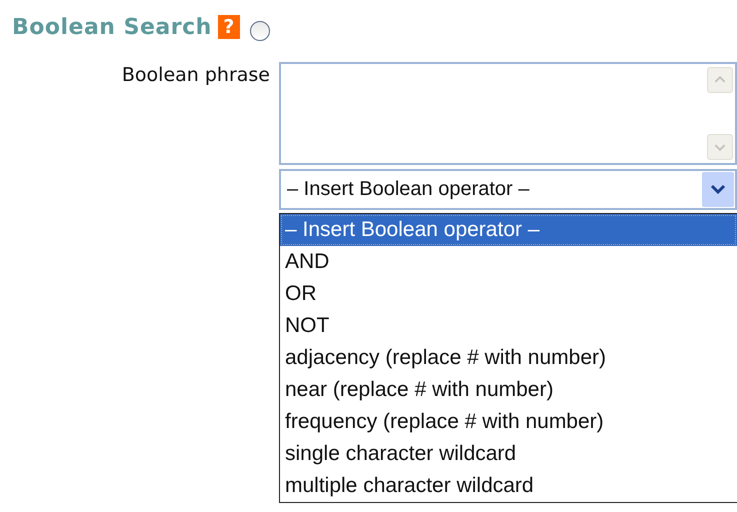 This screenshot has height=512, width=737. What do you see at coordinates (720, 80) in the screenshot?
I see `scroll-up-icon` at bounding box center [720, 80].